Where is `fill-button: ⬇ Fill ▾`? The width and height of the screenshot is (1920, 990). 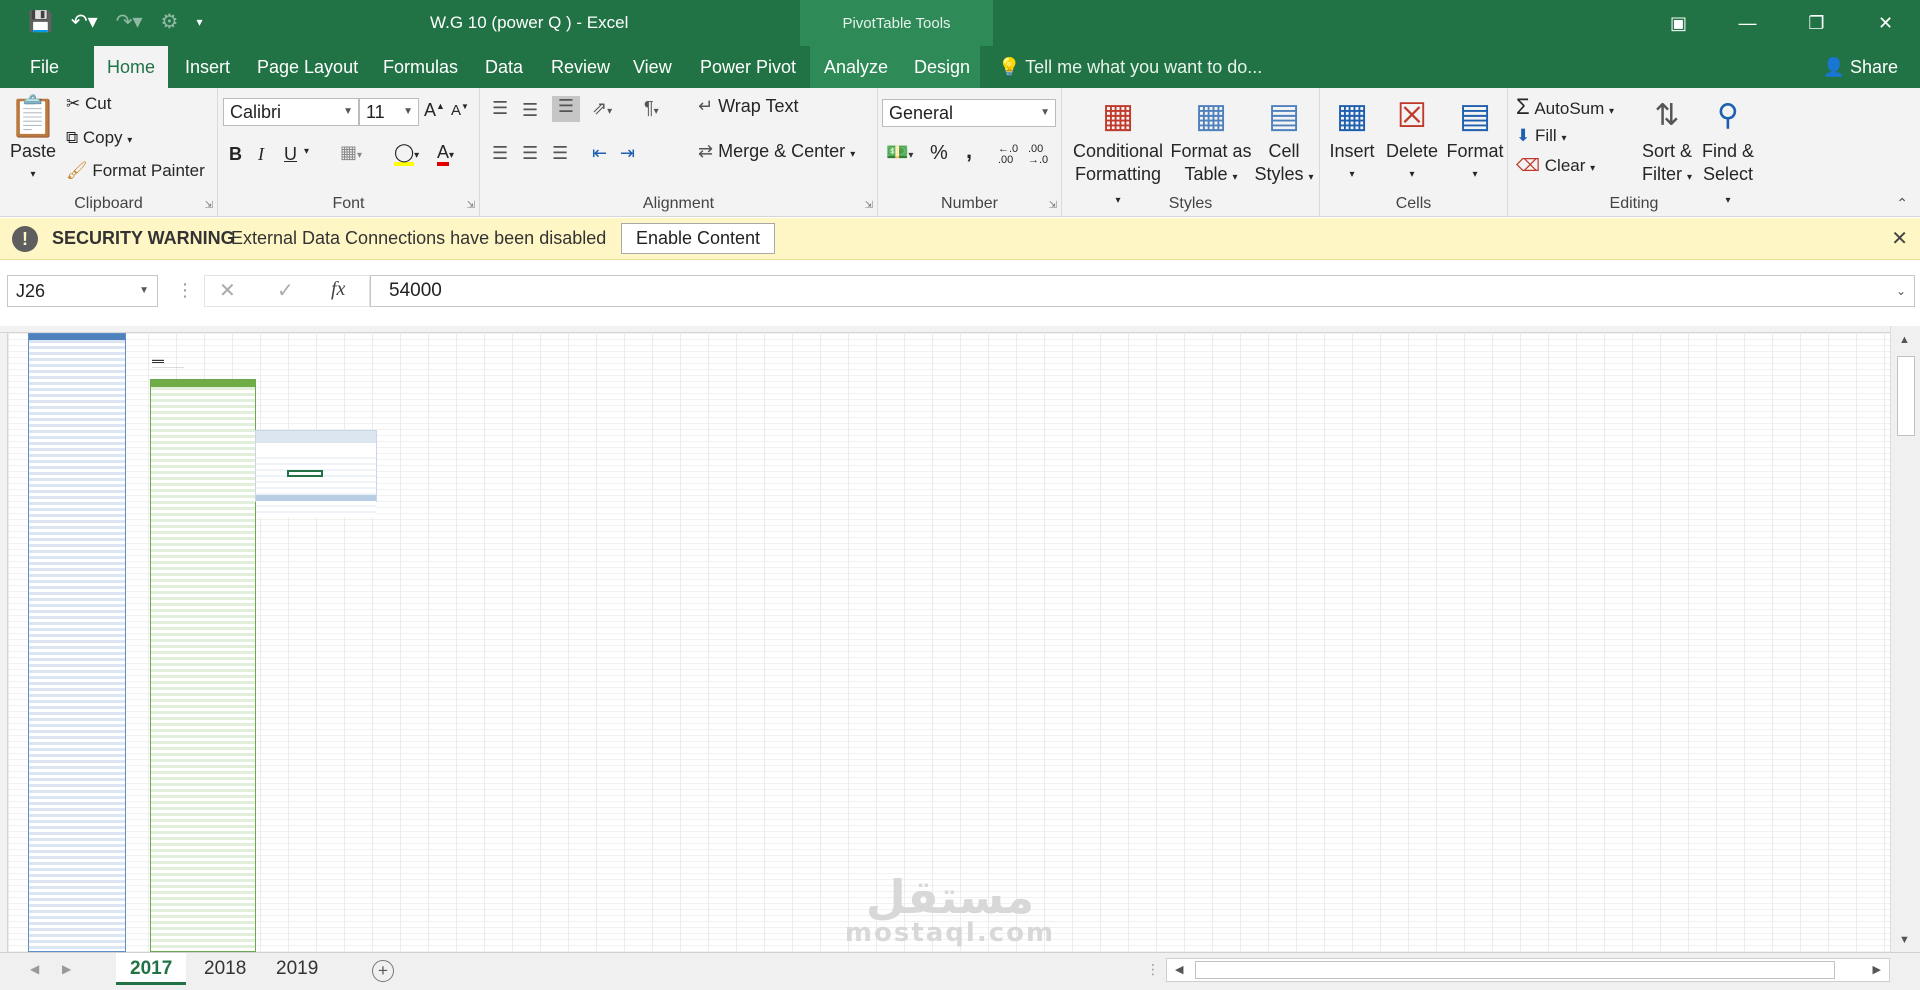
fill-button: ⬇ Fill ▾ is located at coordinates (1541, 136).